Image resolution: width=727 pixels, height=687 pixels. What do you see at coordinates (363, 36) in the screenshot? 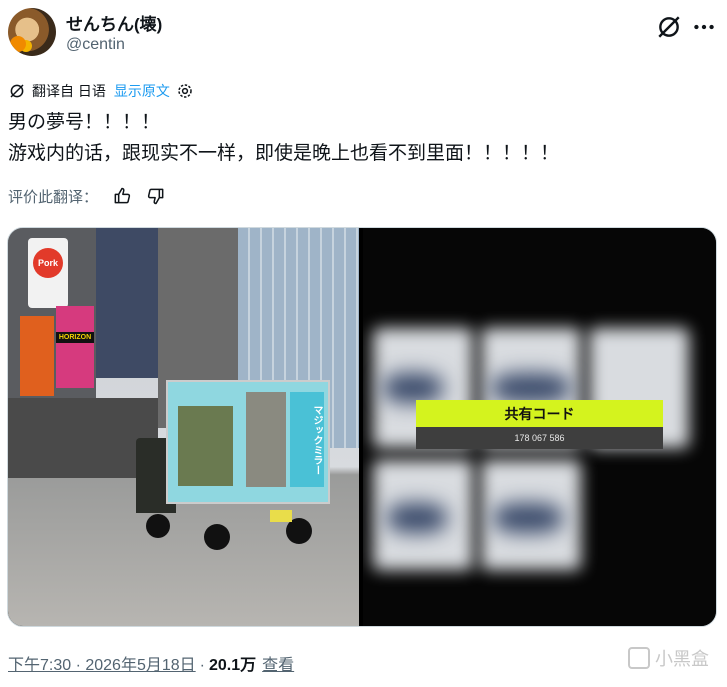
I see `tweet-header: せんちん(壊) @centin` at bounding box center [363, 36].